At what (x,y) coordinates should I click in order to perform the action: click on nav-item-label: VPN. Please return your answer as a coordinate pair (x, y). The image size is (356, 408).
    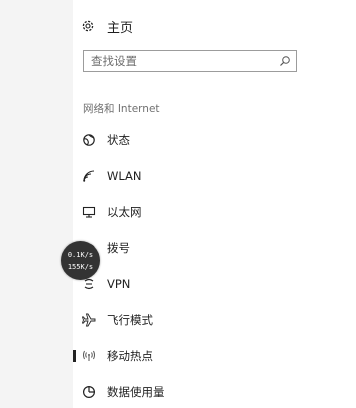
    Looking at the image, I should click on (119, 284).